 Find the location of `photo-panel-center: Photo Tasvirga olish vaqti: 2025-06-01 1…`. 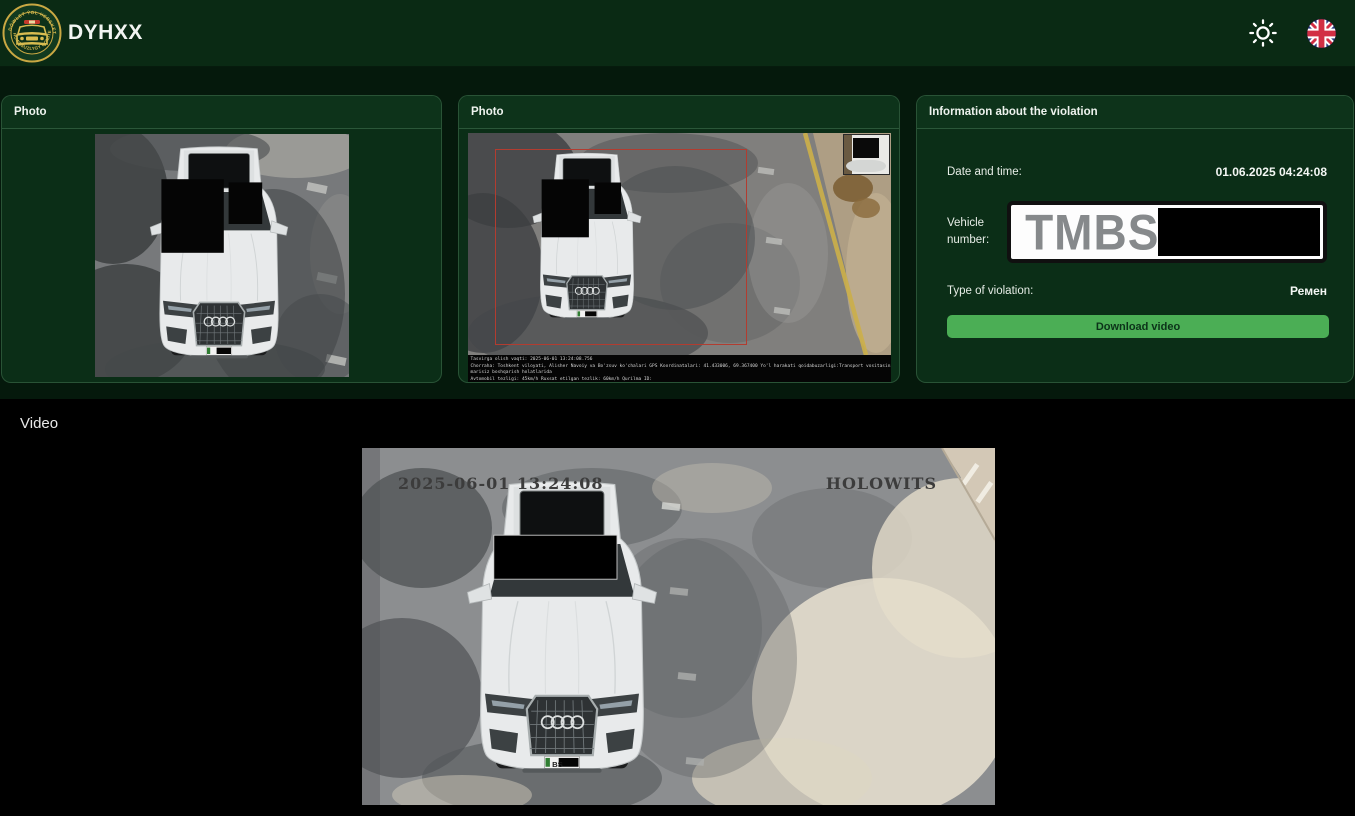

photo-panel-center: Photo Tasvirga olish vaqti: 2025-06-01 1… is located at coordinates (679, 239).